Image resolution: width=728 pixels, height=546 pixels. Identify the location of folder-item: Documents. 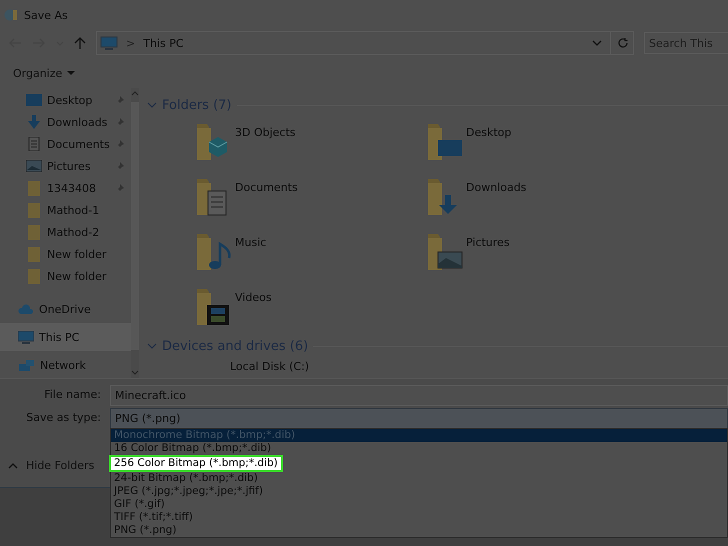
(310, 199).